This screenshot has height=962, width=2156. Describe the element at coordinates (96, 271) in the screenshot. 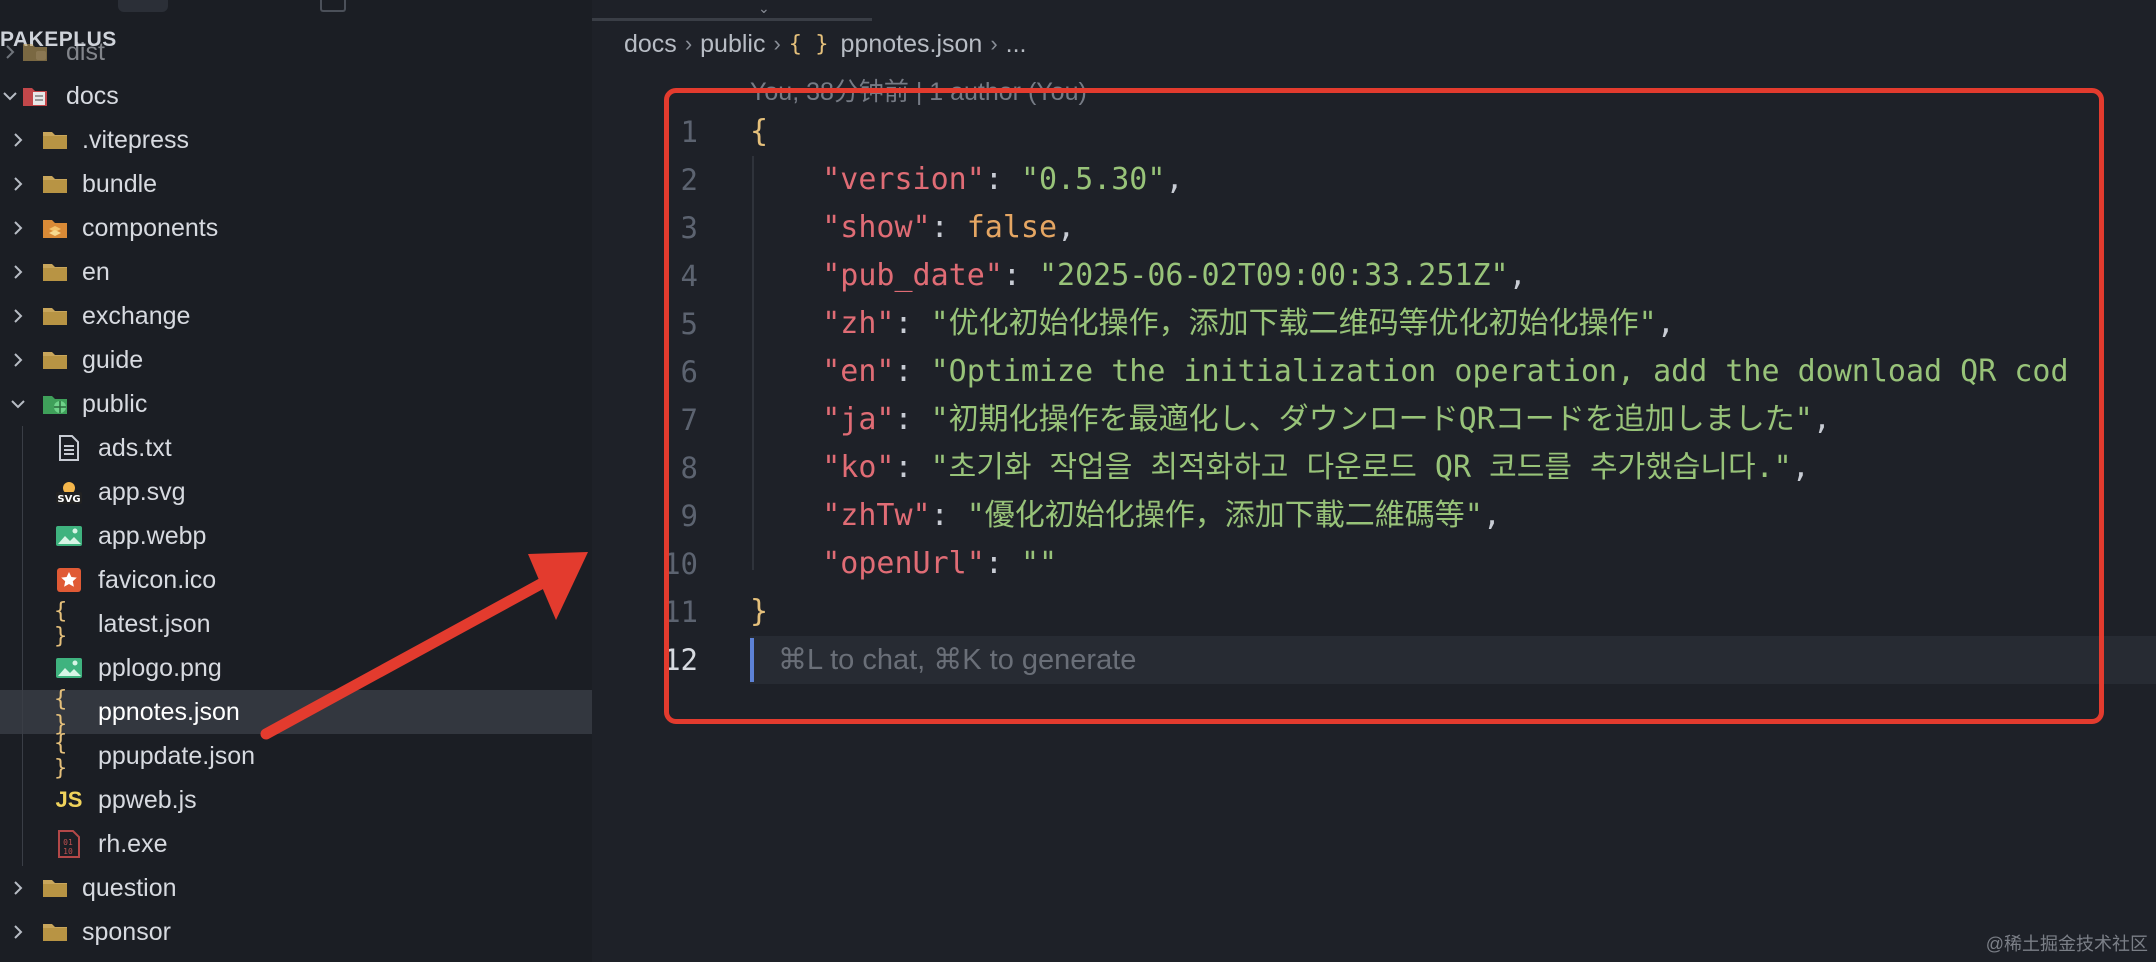

I see `tree-item-label: en` at that location.